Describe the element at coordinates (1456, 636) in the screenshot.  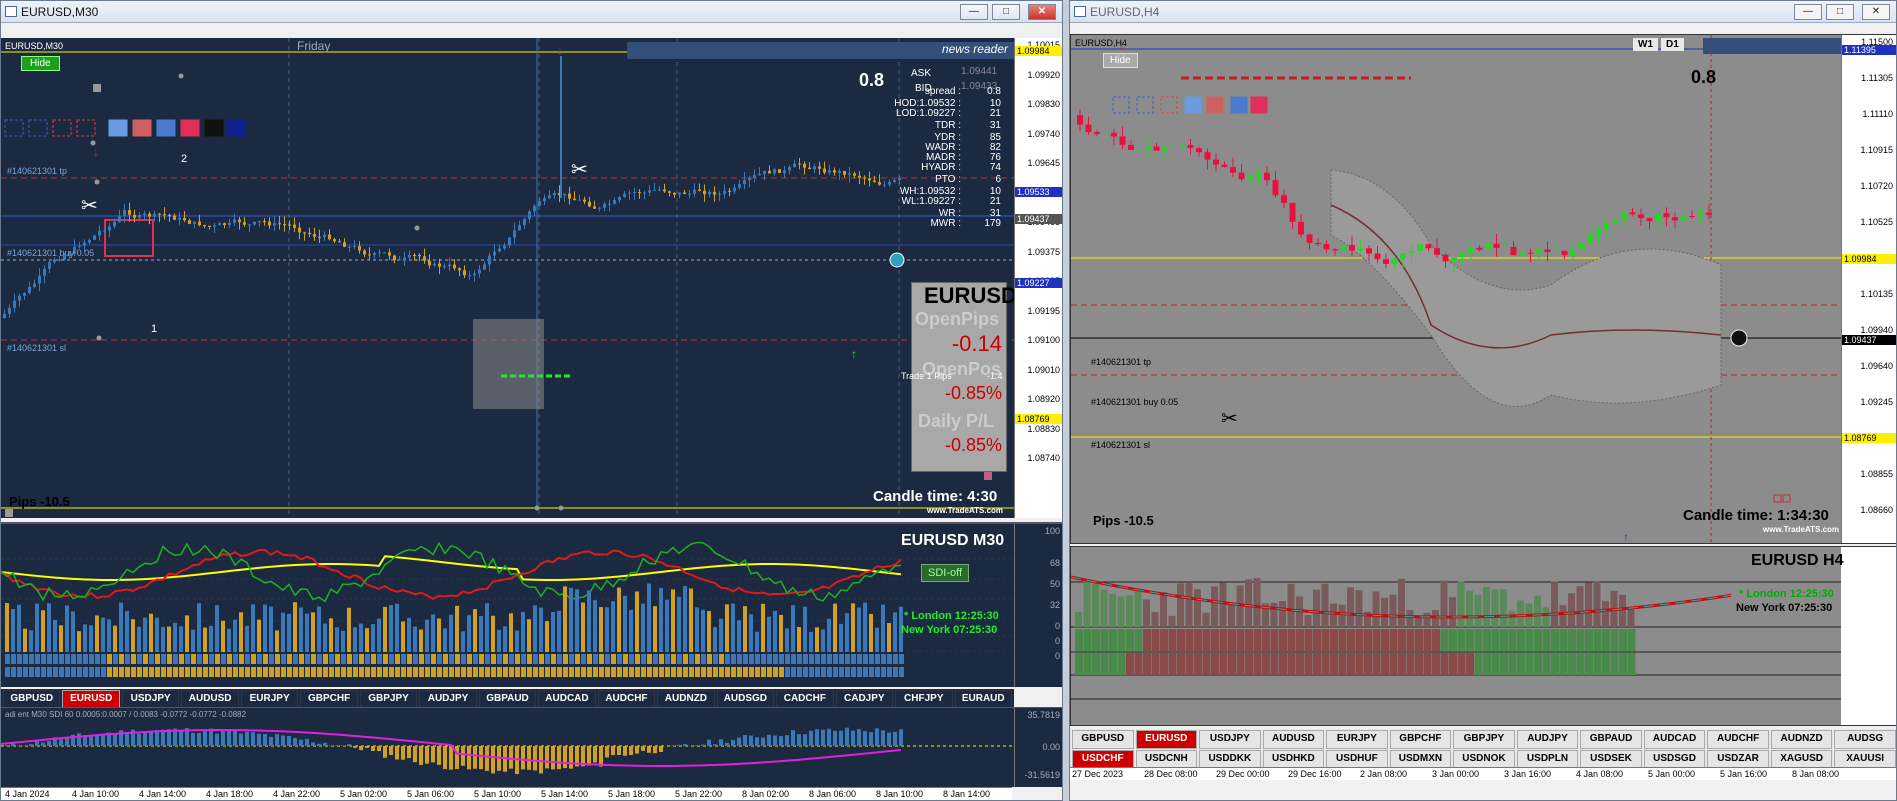
I see `indicator-svg` at that location.